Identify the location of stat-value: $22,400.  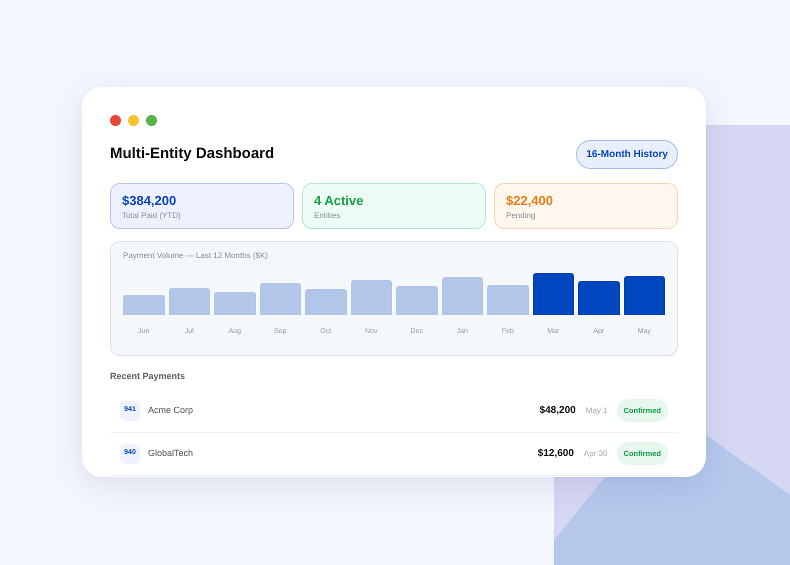
(530, 201).